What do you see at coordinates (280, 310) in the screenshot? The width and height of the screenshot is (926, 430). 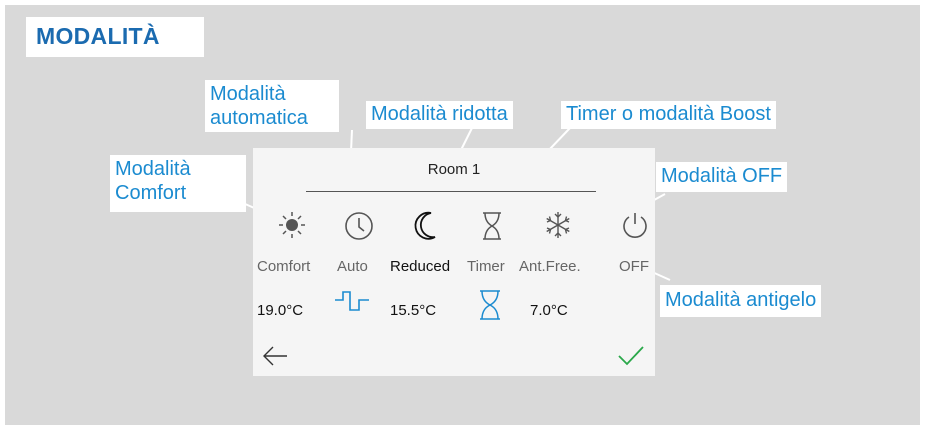 I see `comfort-temperature: 19.0°C` at bounding box center [280, 310].